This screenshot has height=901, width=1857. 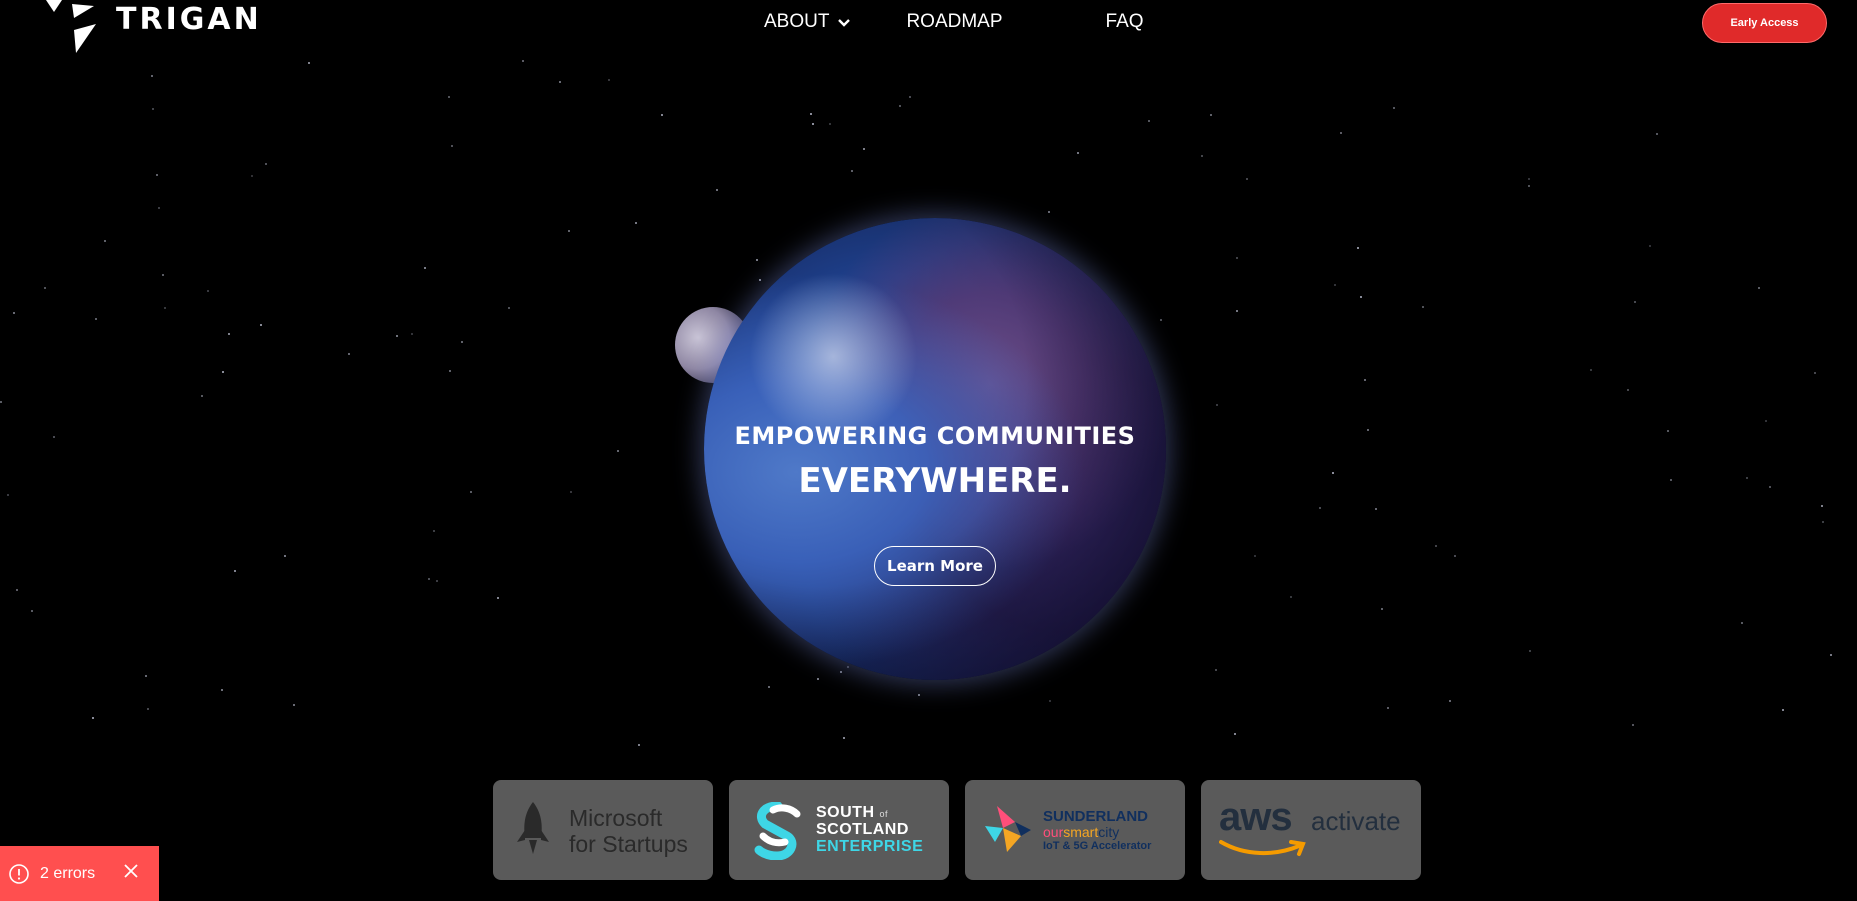 I want to click on sunderland-smart-text: smart, so click(x=1081, y=832).